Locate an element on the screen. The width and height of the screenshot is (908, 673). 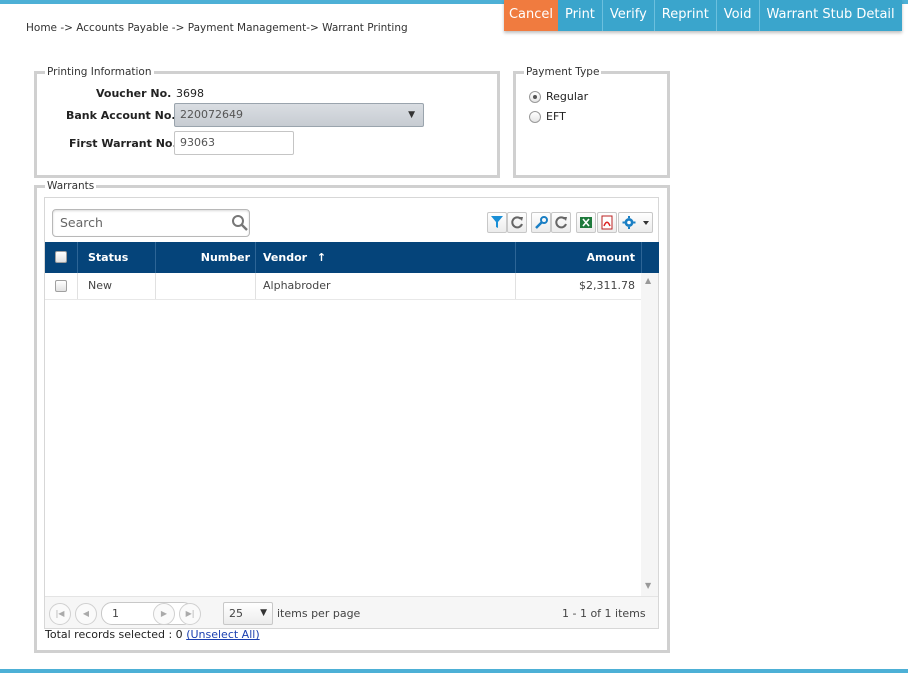
voucher-label: Voucher No. is located at coordinates (134, 93).